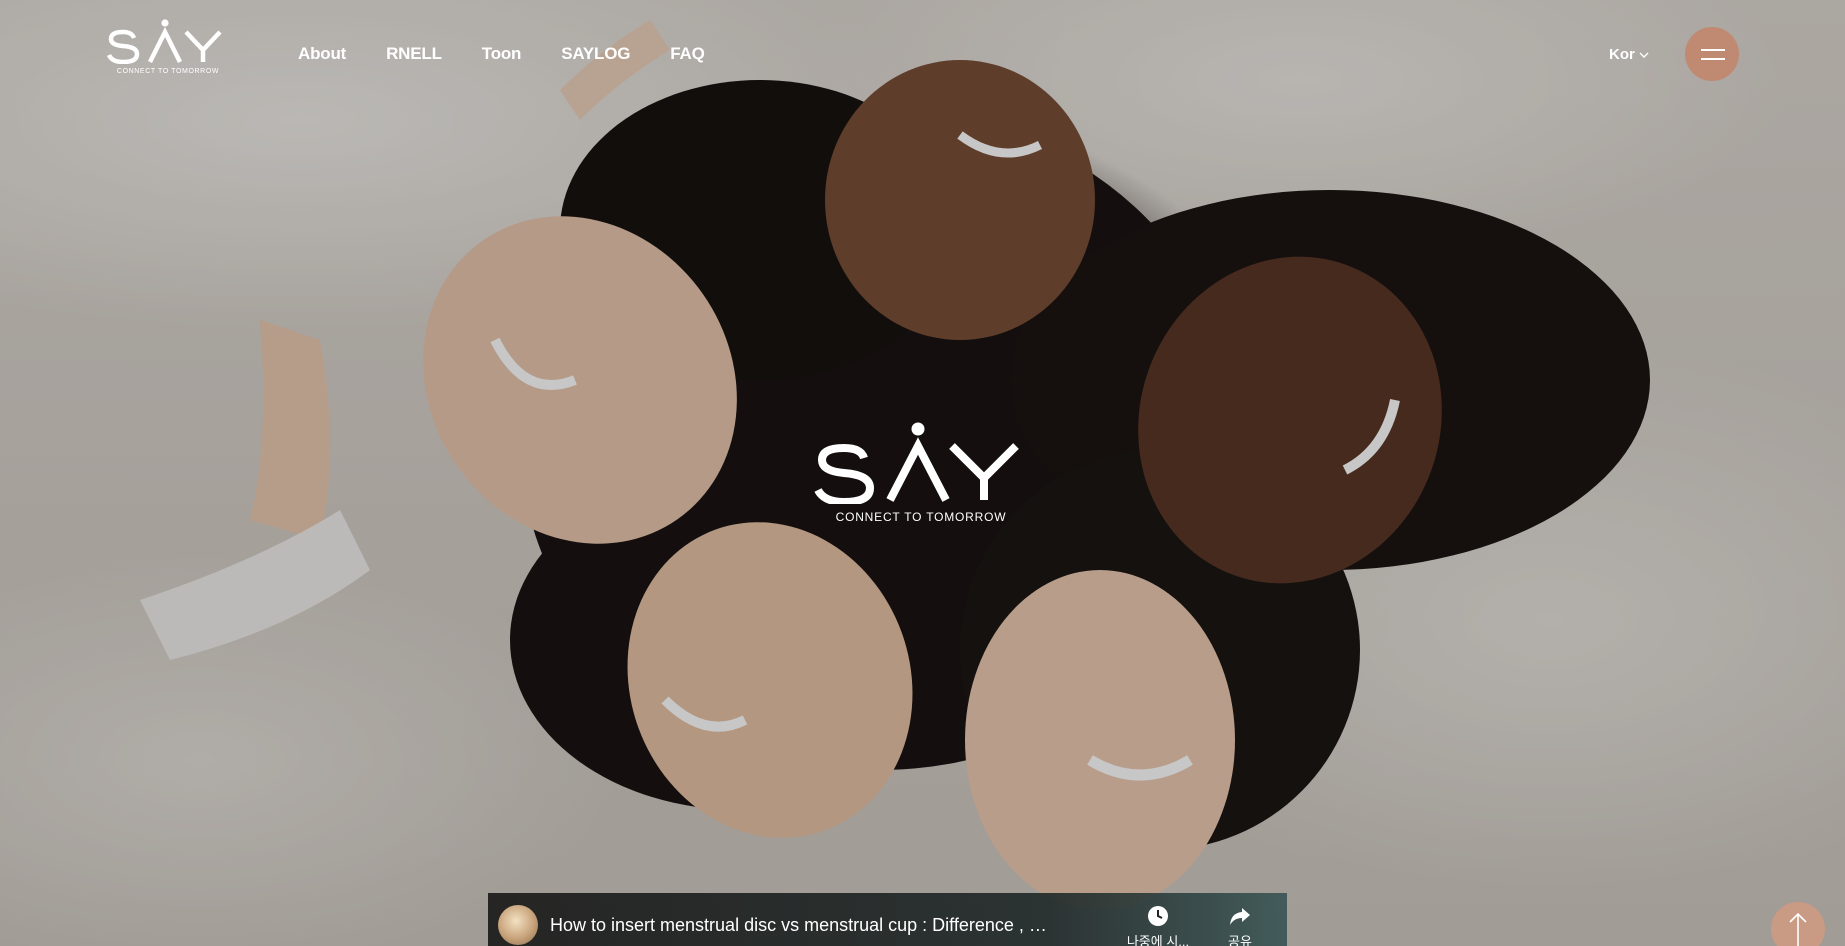 This screenshot has height=946, width=1845. What do you see at coordinates (1644, 55) in the screenshot?
I see `chevron-down-icon` at bounding box center [1644, 55].